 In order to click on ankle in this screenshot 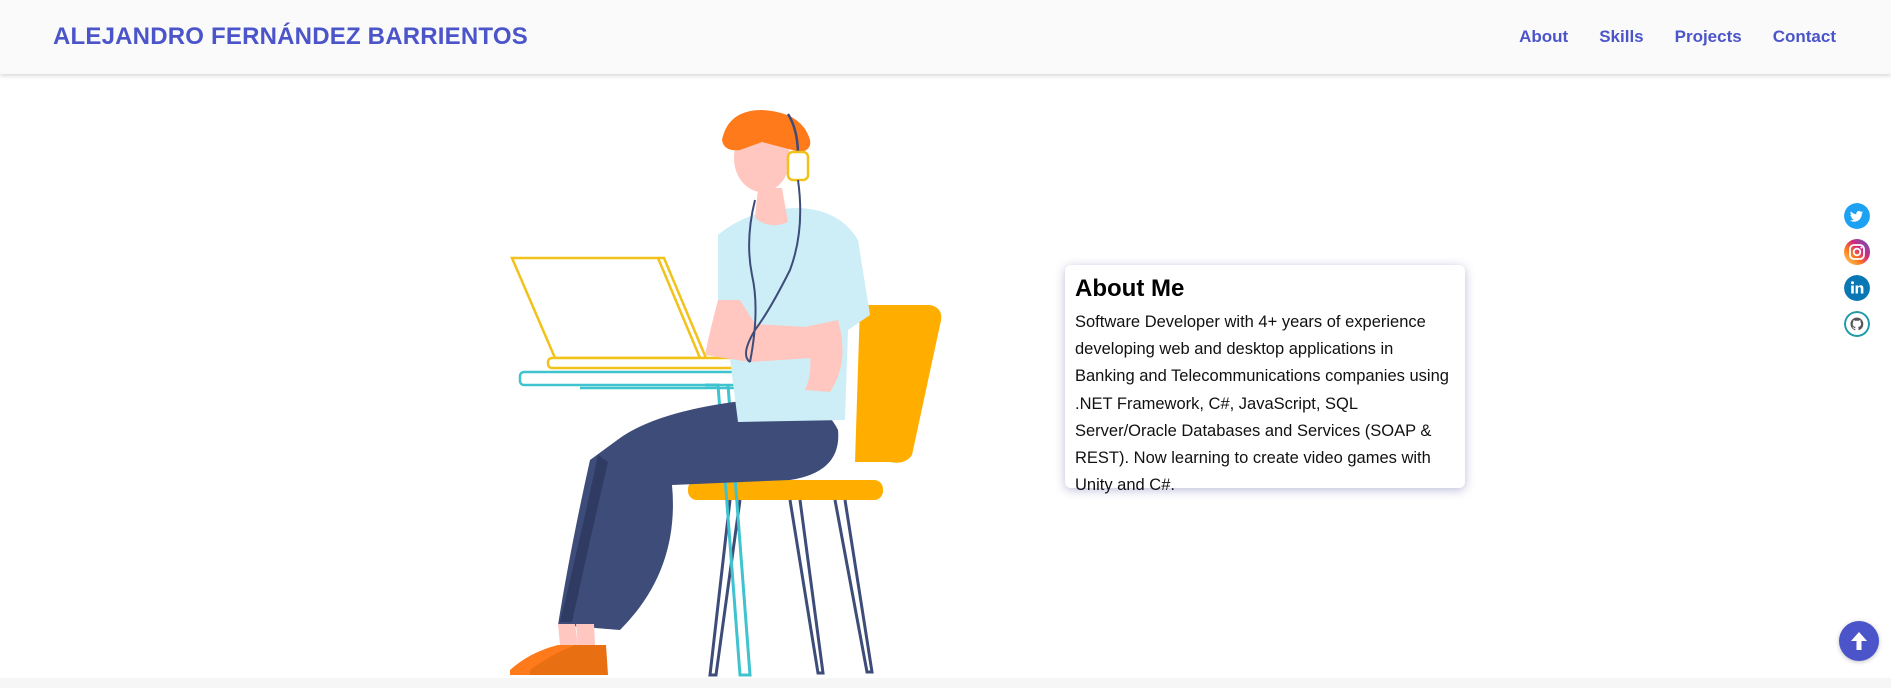, I will do `click(568, 634)`.